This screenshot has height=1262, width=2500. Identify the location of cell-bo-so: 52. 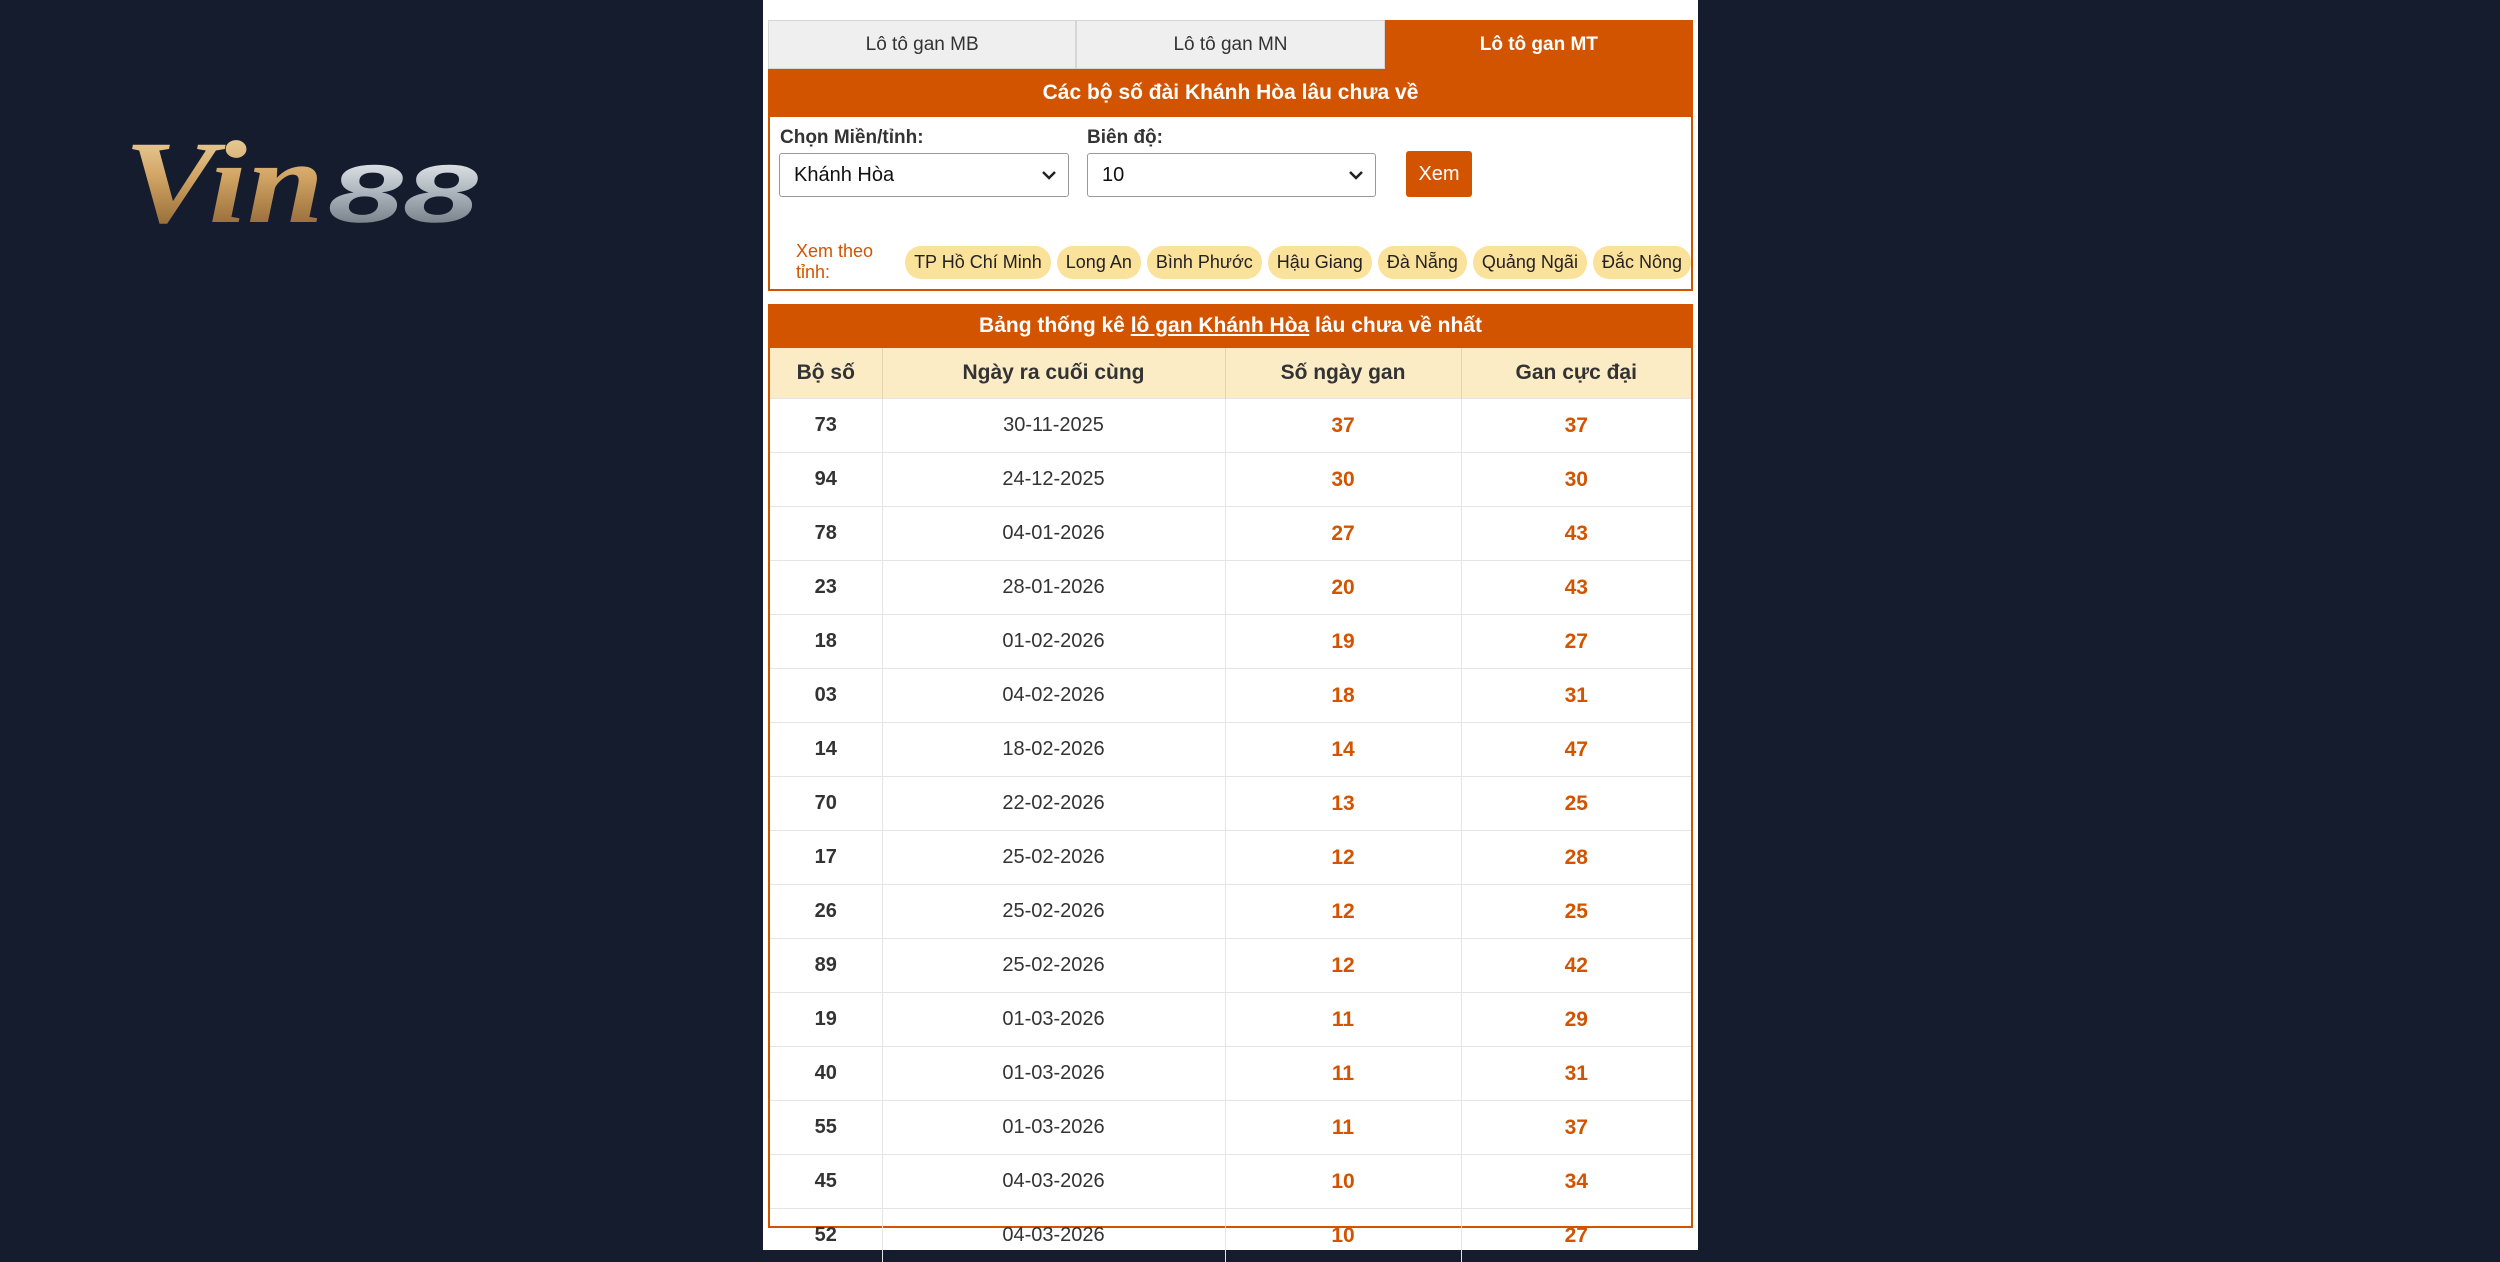
(826, 1235).